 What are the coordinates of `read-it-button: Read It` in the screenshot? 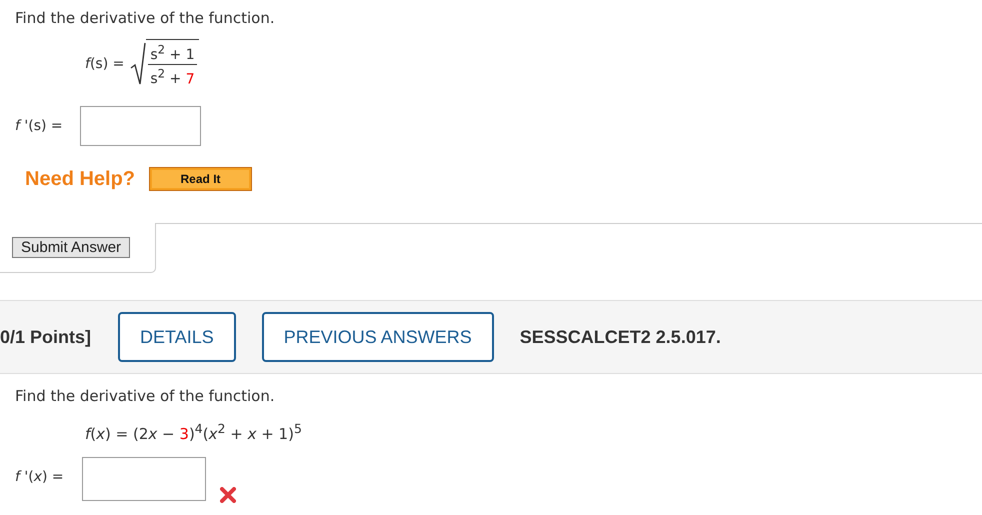 It's located at (200, 179).